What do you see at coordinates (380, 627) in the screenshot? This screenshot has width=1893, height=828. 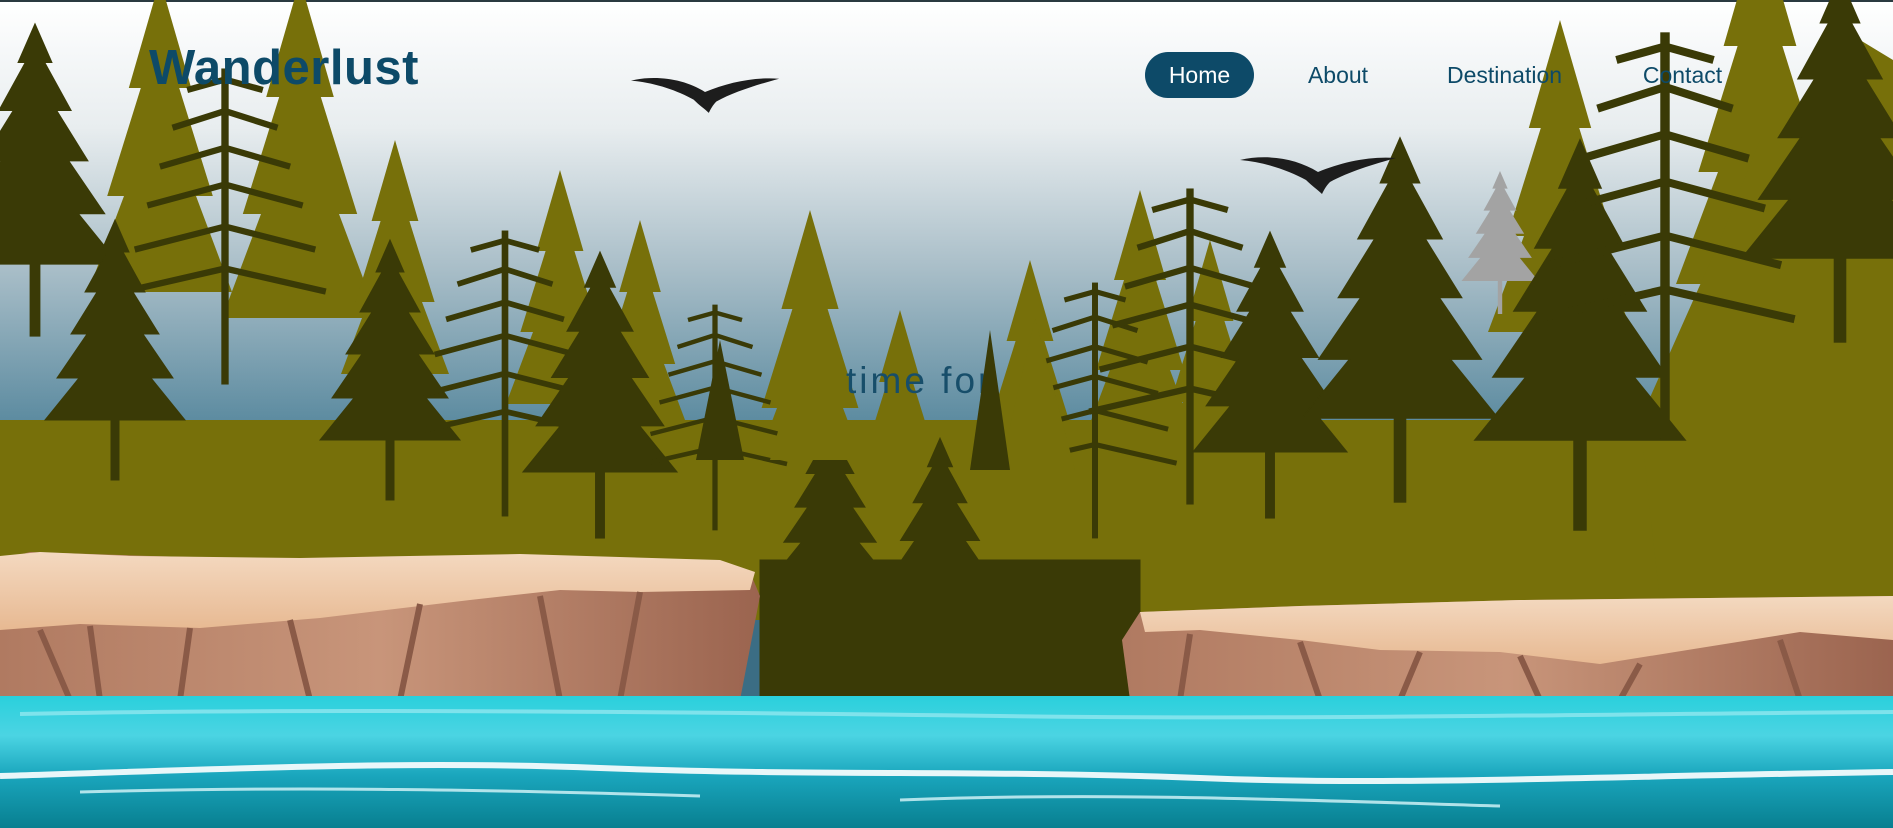 I see `left-cliff` at bounding box center [380, 627].